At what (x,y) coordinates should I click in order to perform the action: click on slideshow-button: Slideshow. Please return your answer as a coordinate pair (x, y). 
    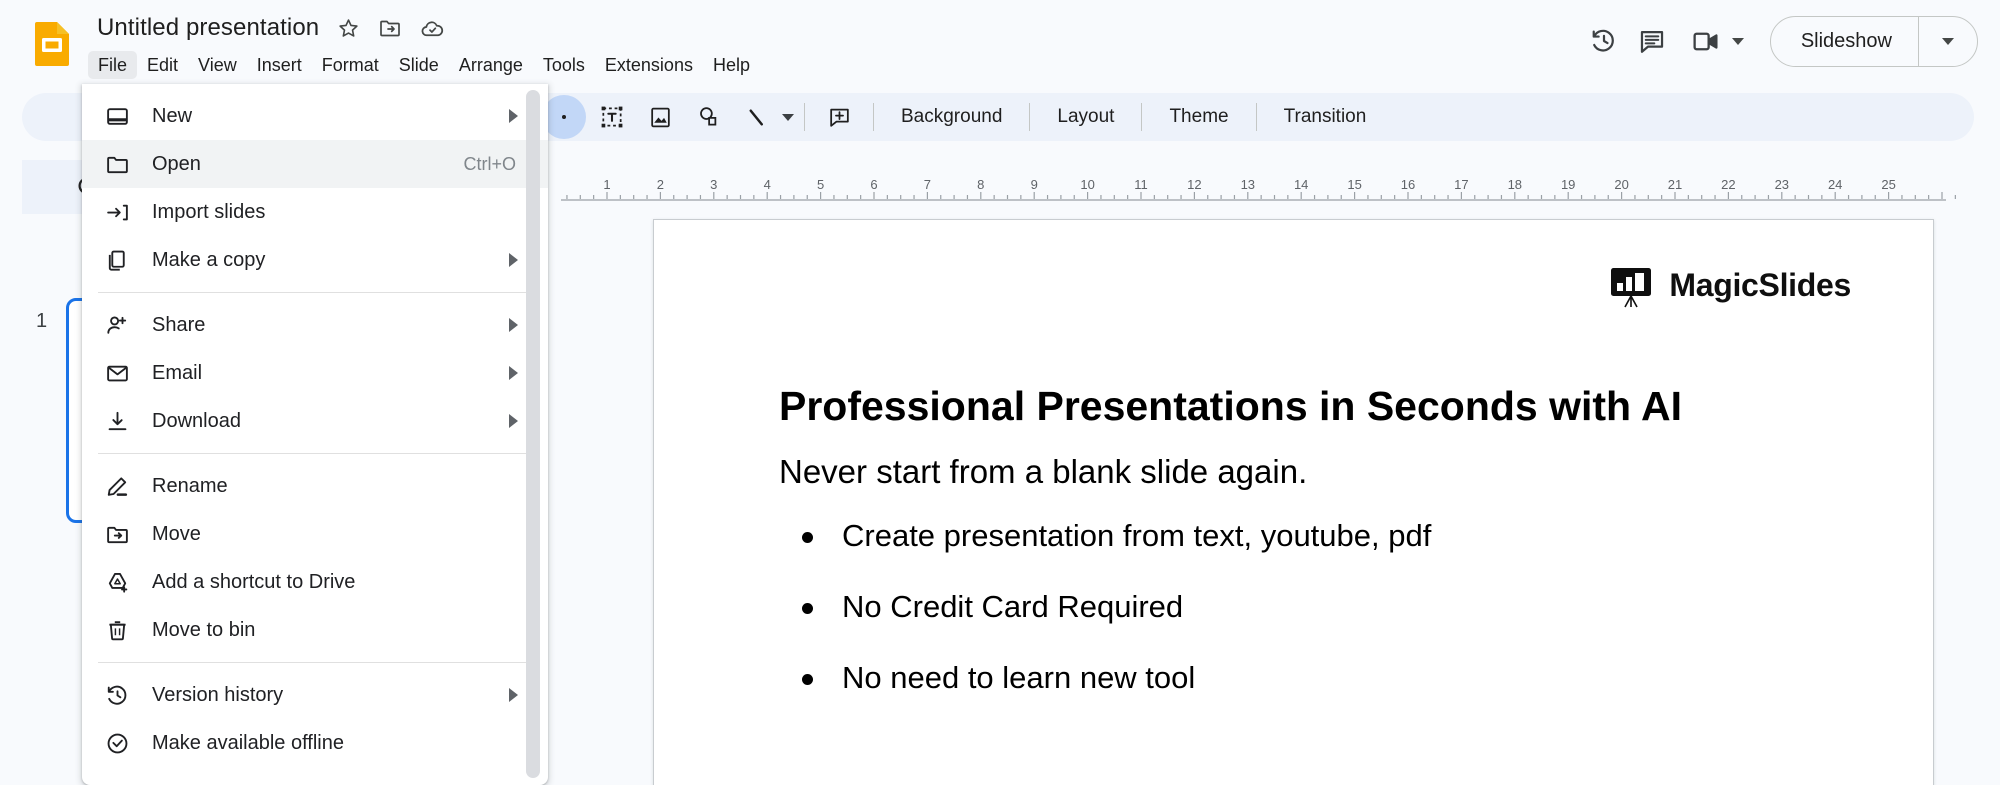
    Looking at the image, I should click on (1844, 41).